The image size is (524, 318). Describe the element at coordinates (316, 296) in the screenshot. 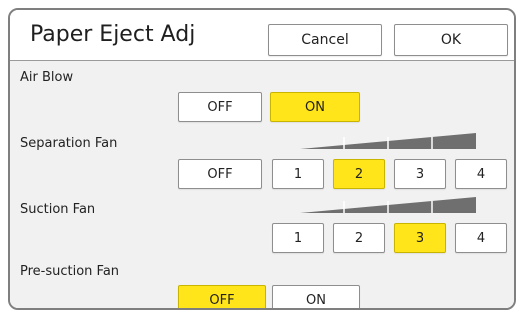

I see `pre-suction-fan-on-button: ON` at that location.